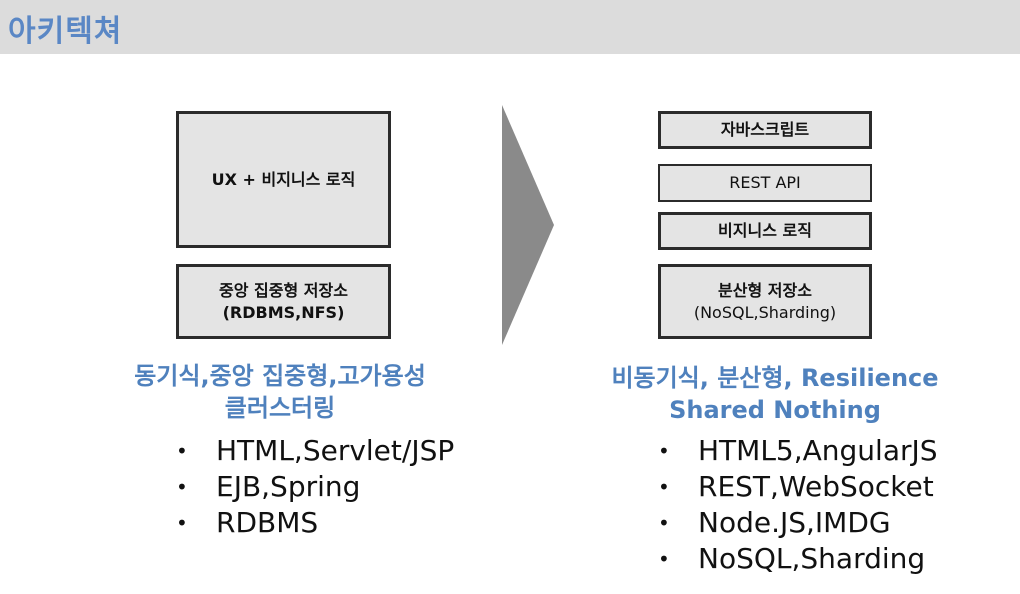 This screenshot has width=1020, height=594. What do you see at coordinates (812, 558) in the screenshot?
I see `bullet-text: NoSQL,Sharding` at bounding box center [812, 558].